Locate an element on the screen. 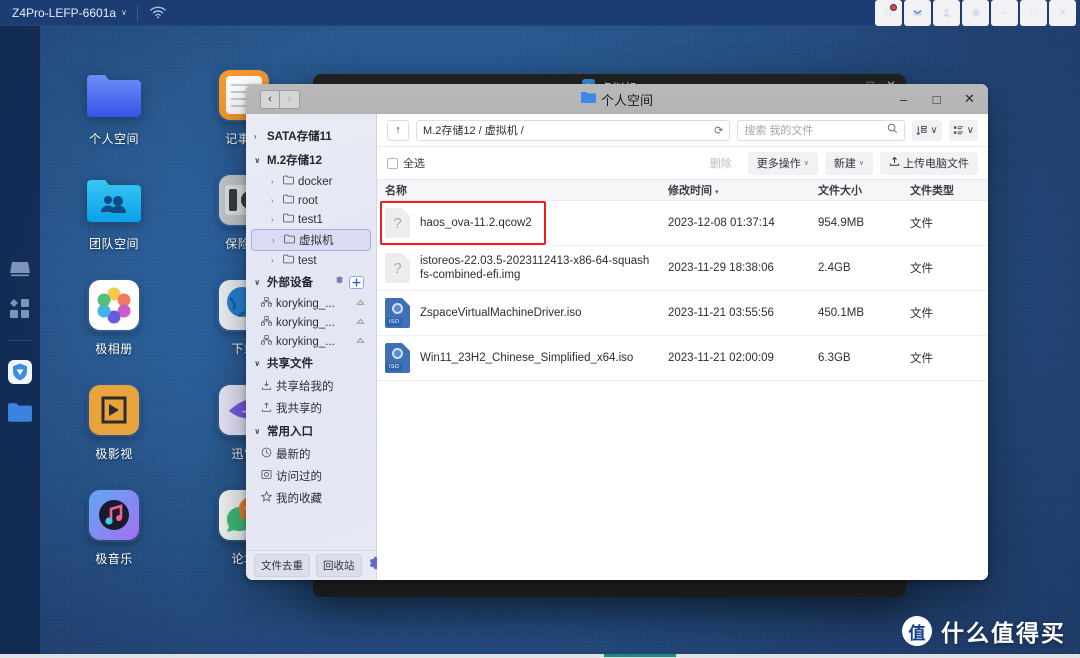 The image size is (1080, 658). file-manager-window-controls: – □ ✕ is located at coordinates (937, 99).